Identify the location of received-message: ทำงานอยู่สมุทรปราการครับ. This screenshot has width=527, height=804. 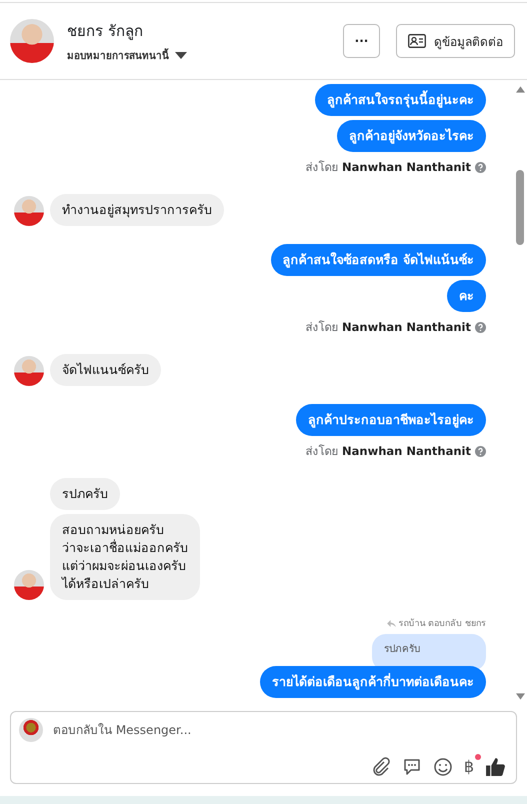
(137, 210).